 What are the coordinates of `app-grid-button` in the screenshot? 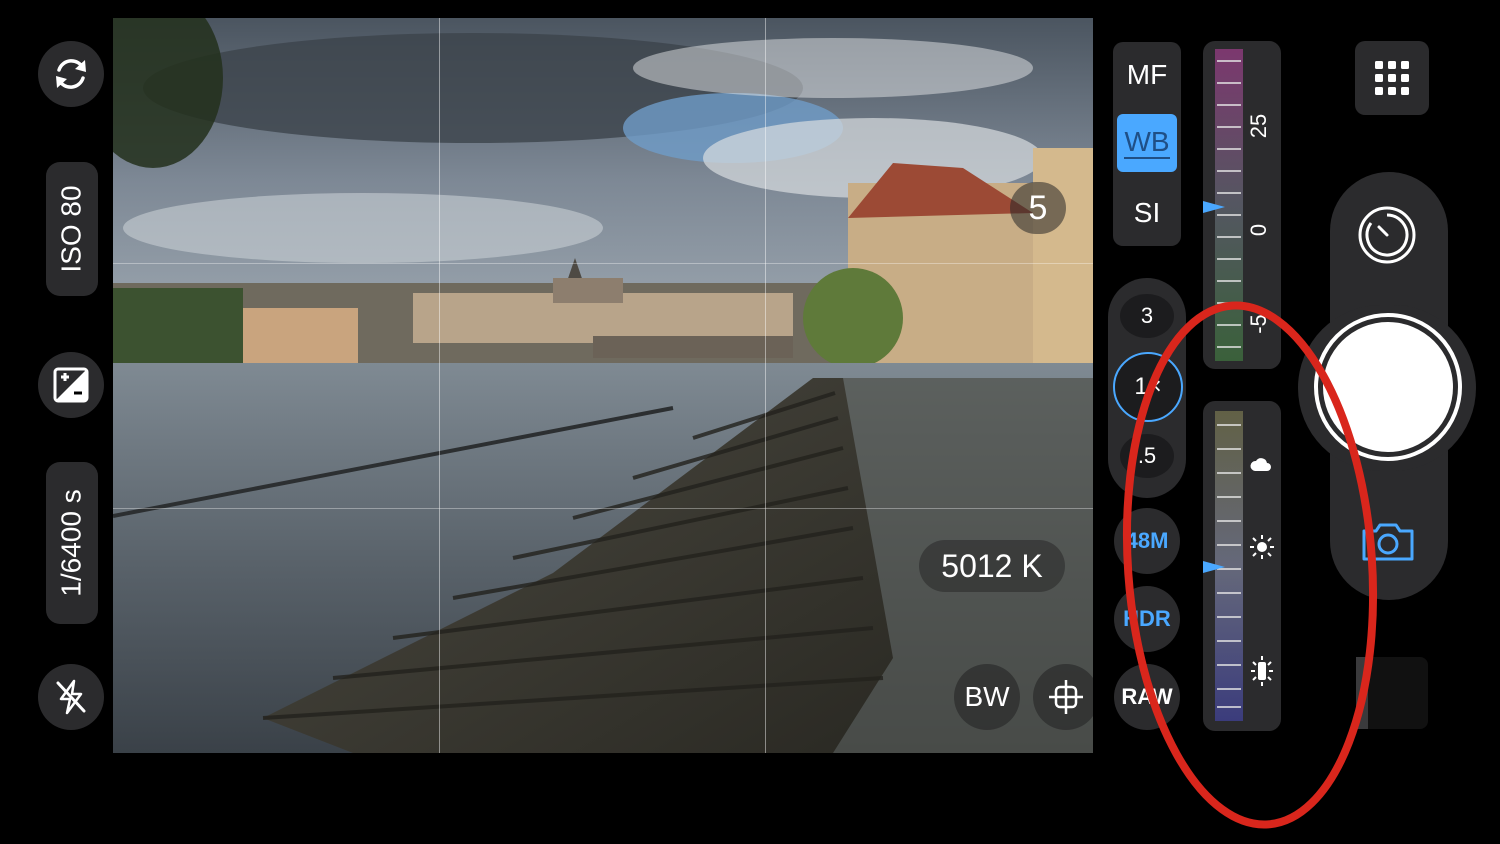 It's located at (1392, 78).